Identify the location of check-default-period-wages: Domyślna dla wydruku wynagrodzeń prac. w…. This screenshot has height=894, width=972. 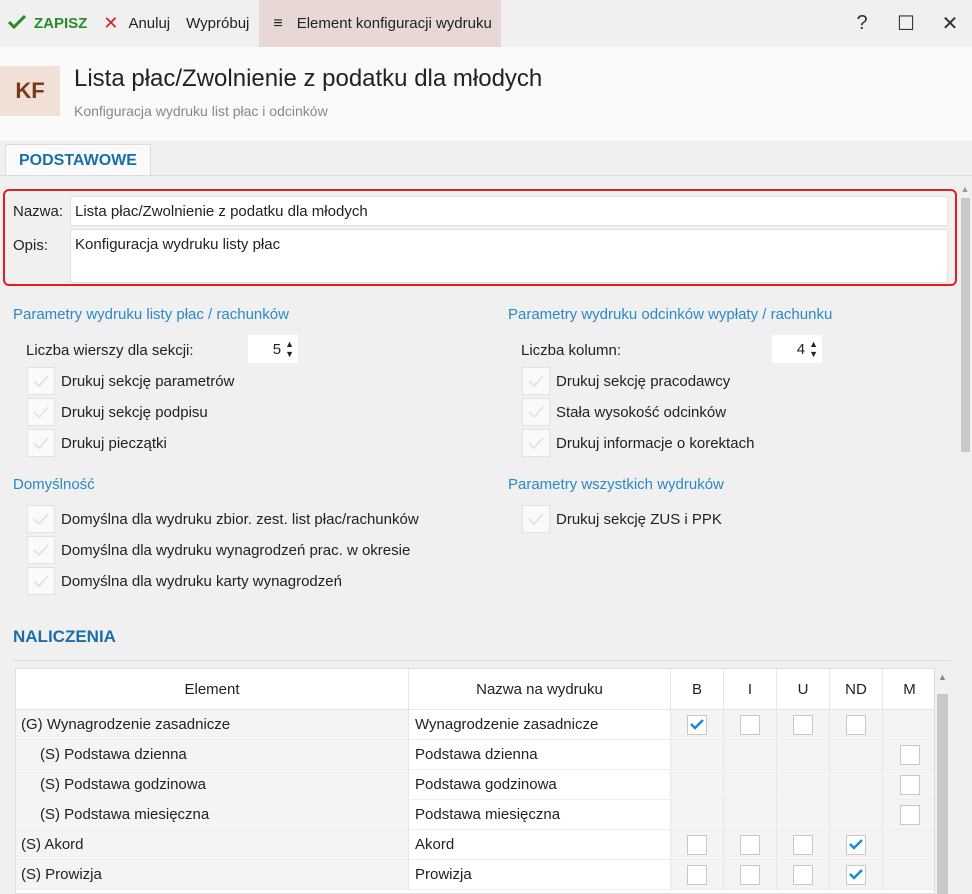
(218, 550).